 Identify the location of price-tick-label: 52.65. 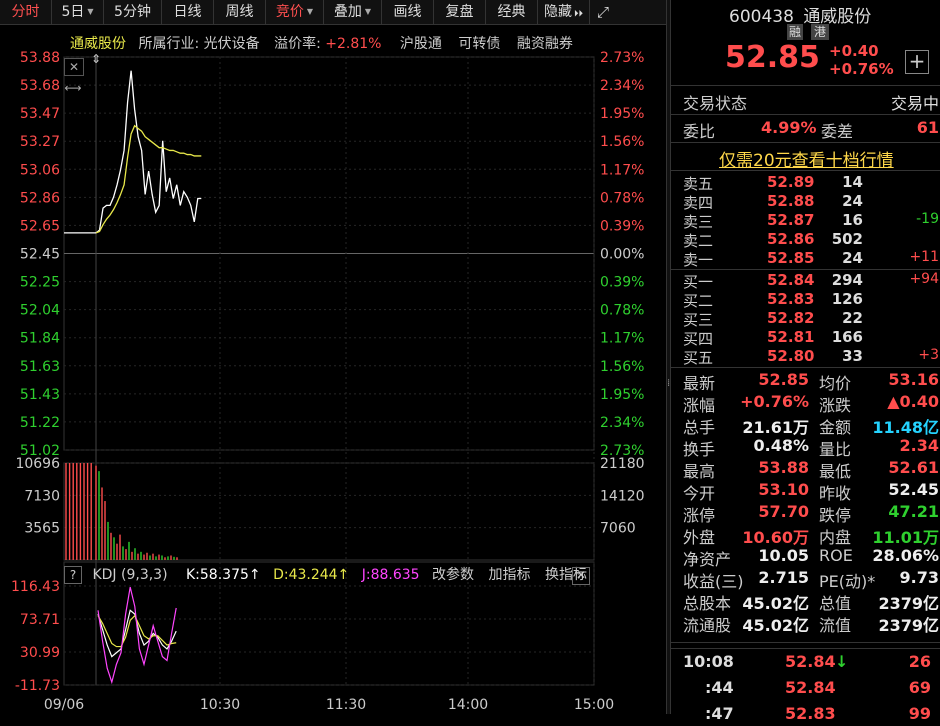
(40, 226).